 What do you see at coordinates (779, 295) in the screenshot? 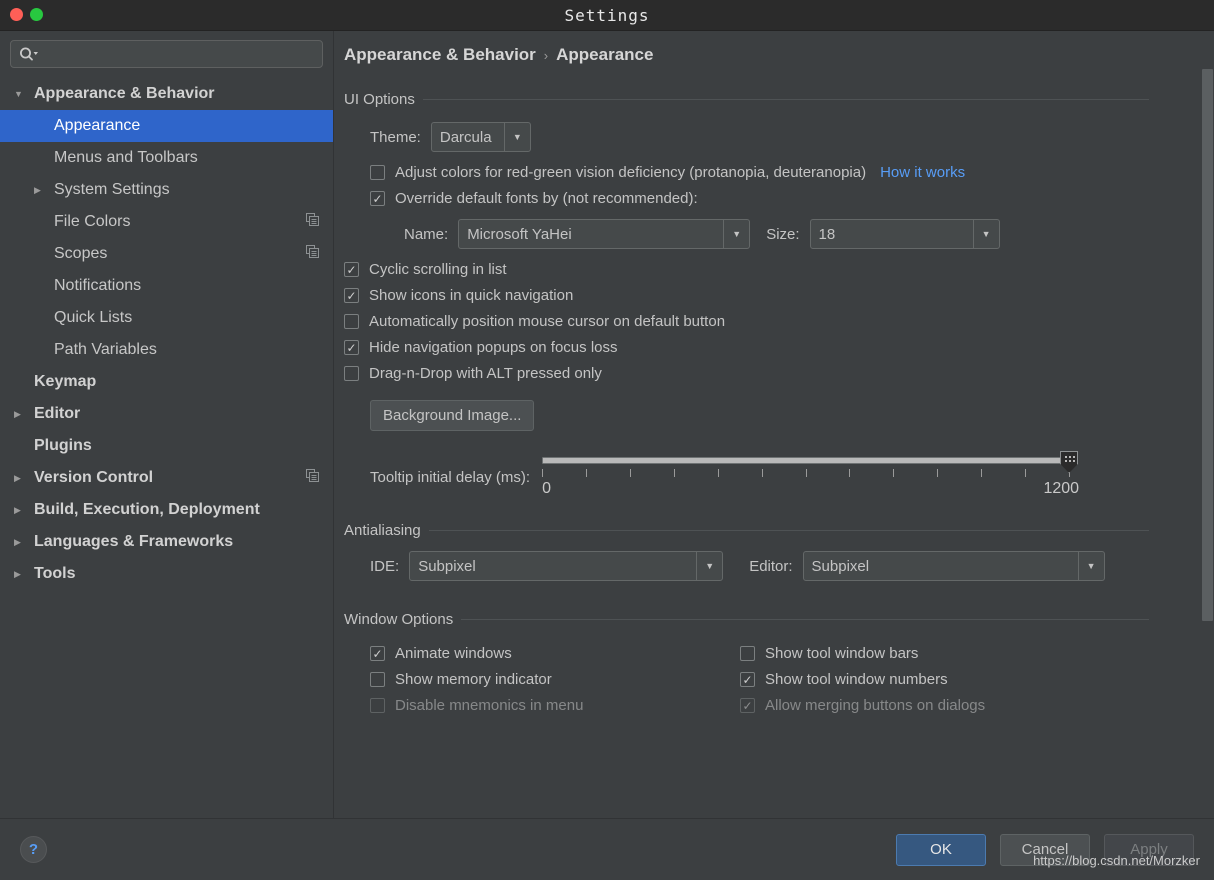
I see `show-icons-in-quick-navigation-row: Show icons in quick navigation` at bounding box center [779, 295].